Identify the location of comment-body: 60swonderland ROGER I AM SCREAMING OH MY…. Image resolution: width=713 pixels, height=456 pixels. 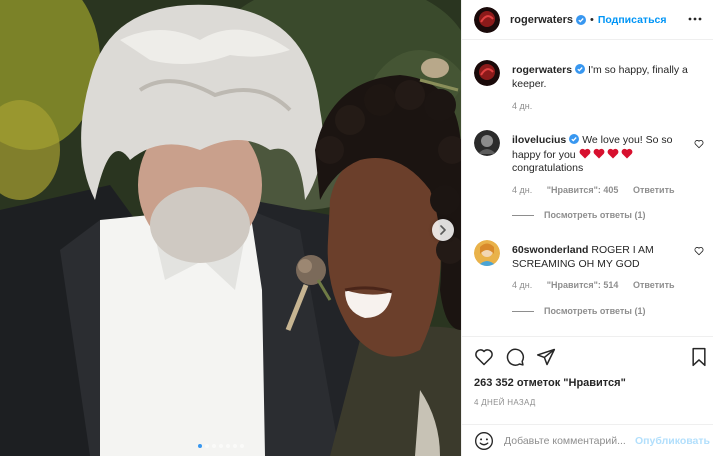
(604, 257).